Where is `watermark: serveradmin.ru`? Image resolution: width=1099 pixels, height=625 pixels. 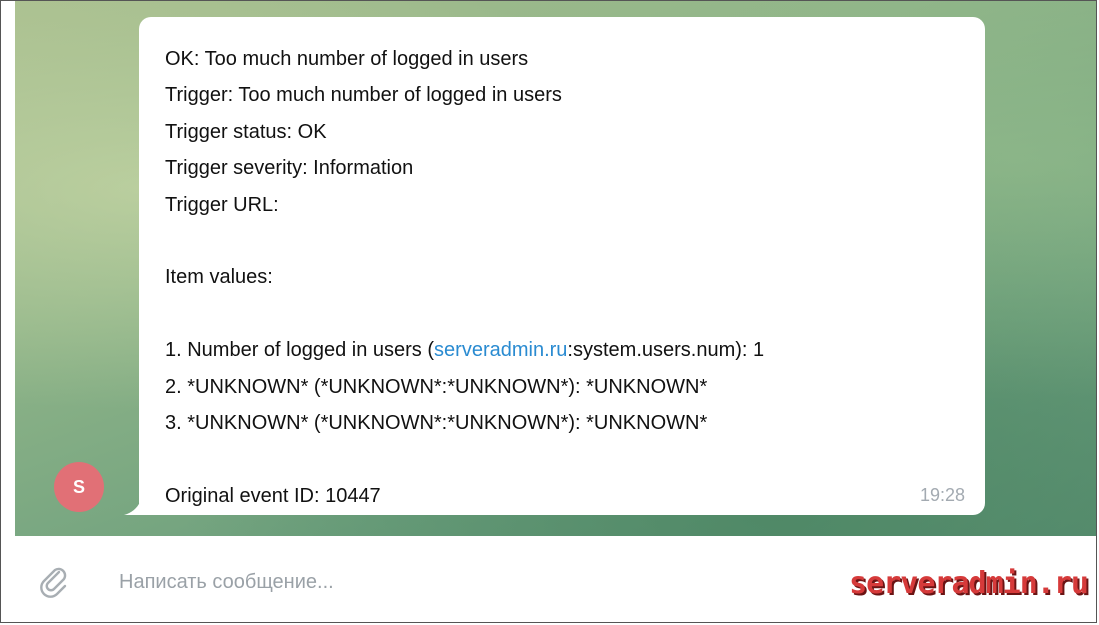 watermark: serveradmin.ru is located at coordinates (969, 583).